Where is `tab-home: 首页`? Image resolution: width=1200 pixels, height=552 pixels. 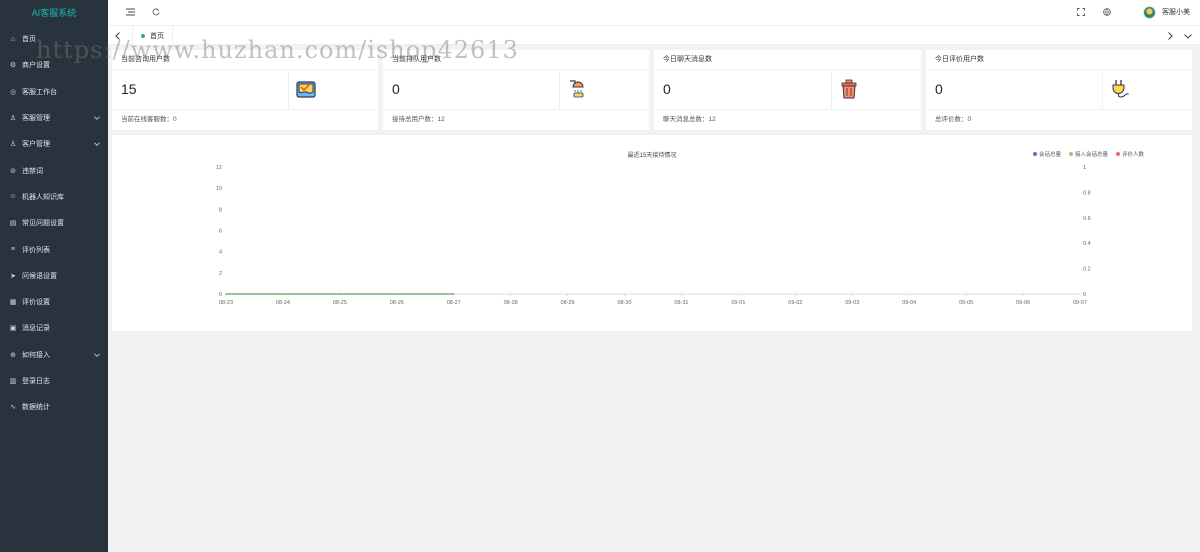
tab-home: 首页 is located at coordinates (152, 35).